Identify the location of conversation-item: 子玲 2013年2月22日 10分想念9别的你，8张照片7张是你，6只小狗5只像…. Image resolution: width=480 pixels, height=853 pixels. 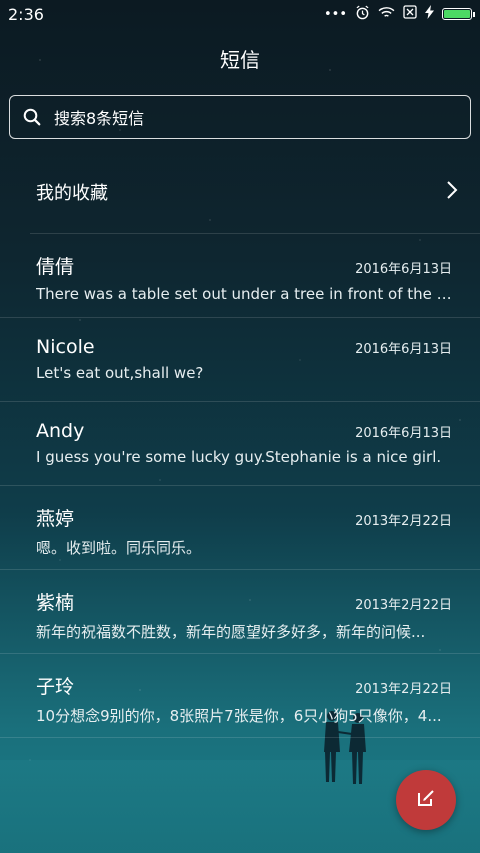
(240, 696).